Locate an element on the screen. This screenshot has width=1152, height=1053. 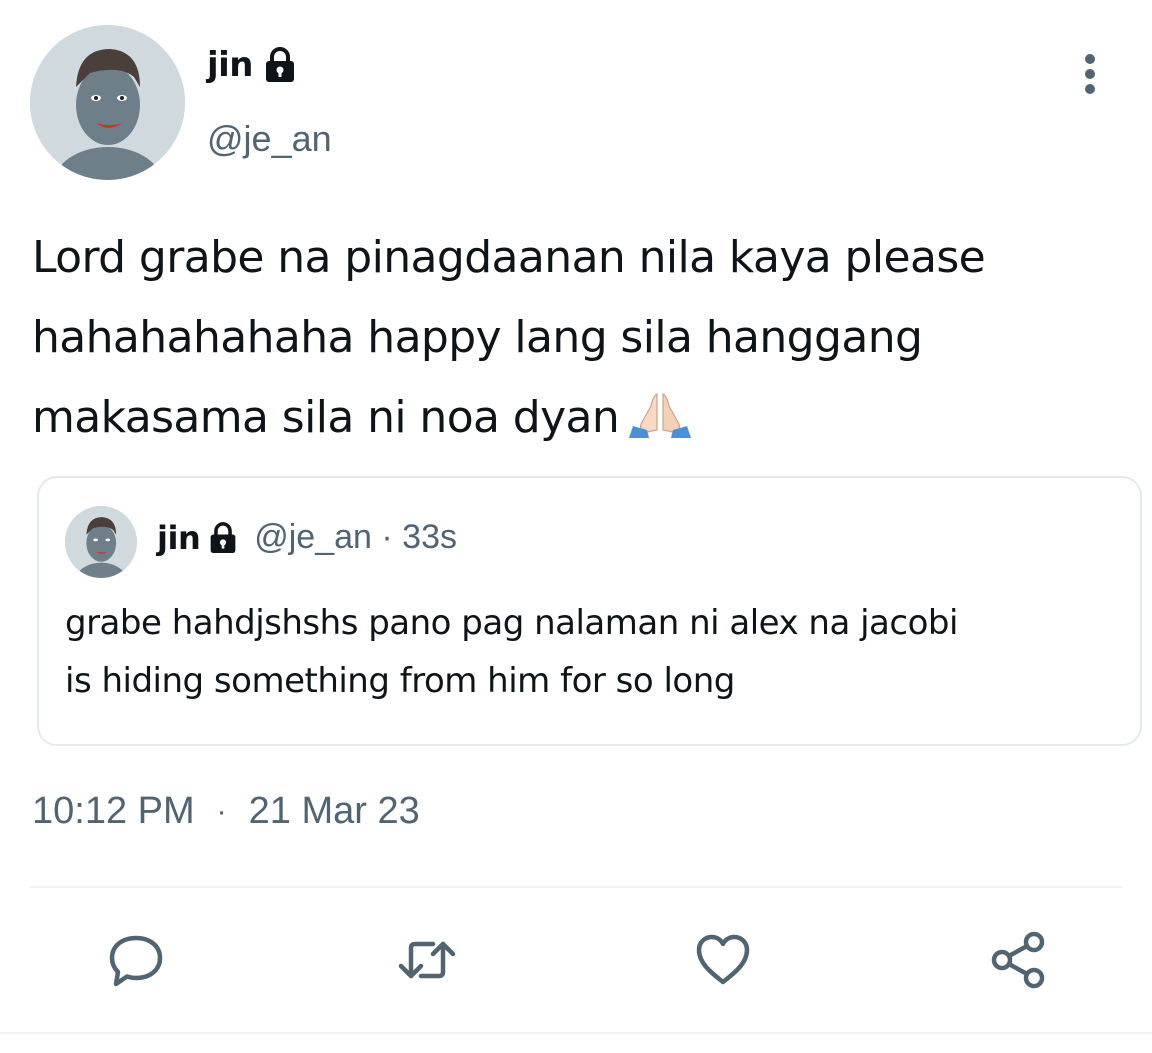
quote-age: 33s is located at coordinates (429, 537).